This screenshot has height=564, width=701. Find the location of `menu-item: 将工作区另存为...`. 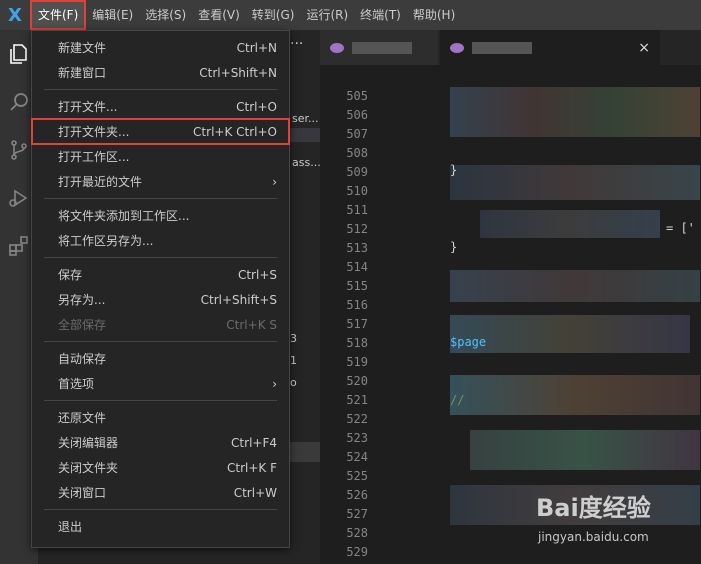

menu-item: 将工作区另存为... is located at coordinates (160, 240).